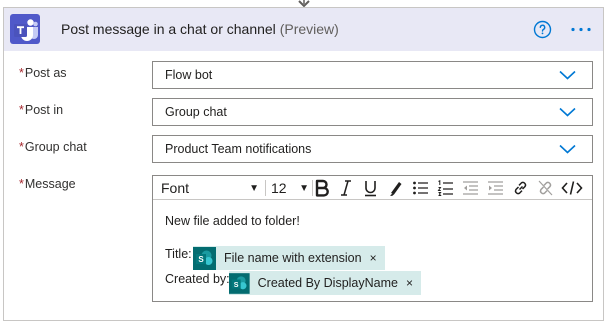 This screenshot has width=608, height=325. What do you see at coordinates (197, 279) in the screenshot?
I see `created-by-line-label: Created by:` at bounding box center [197, 279].